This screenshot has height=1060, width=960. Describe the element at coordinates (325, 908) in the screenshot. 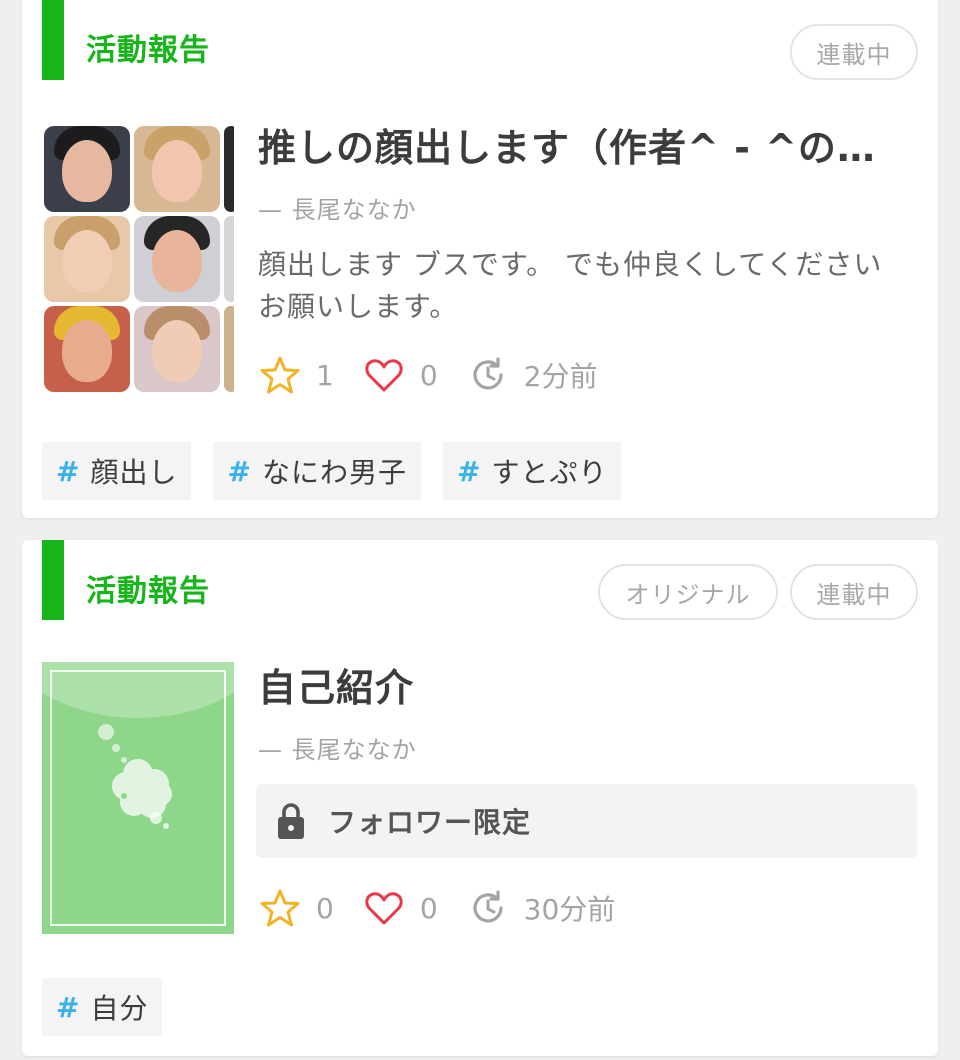

I see `star-count: 0` at that location.